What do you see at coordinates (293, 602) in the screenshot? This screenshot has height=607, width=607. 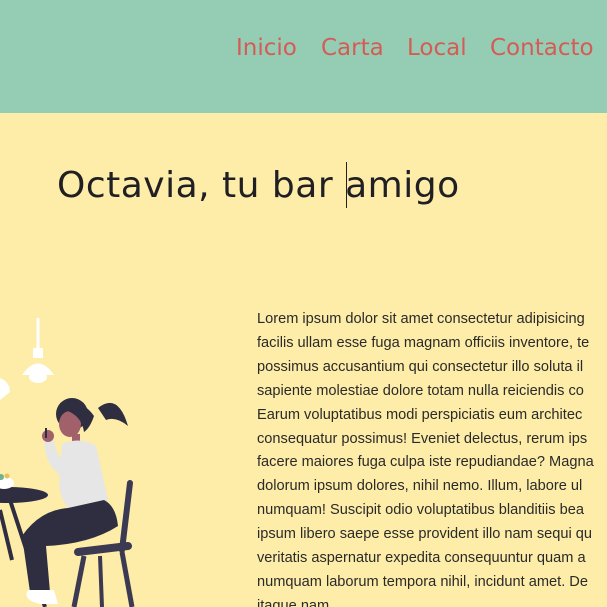 I see `paragraph-line: itaque nam` at bounding box center [293, 602].